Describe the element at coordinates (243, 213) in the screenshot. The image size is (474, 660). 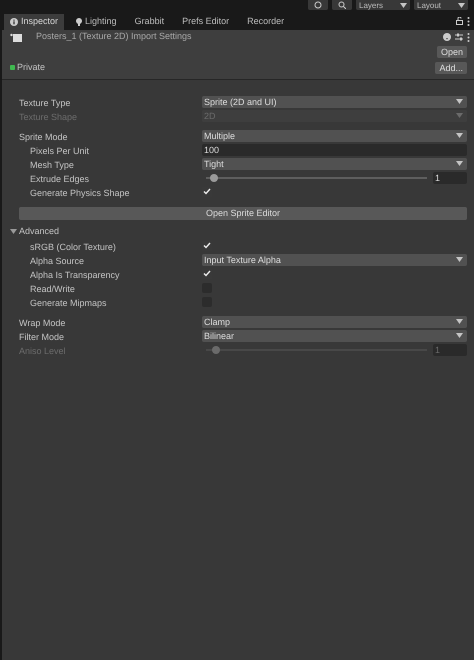
I see `open-sprite-editor-button: Open Sprite Editor` at that location.